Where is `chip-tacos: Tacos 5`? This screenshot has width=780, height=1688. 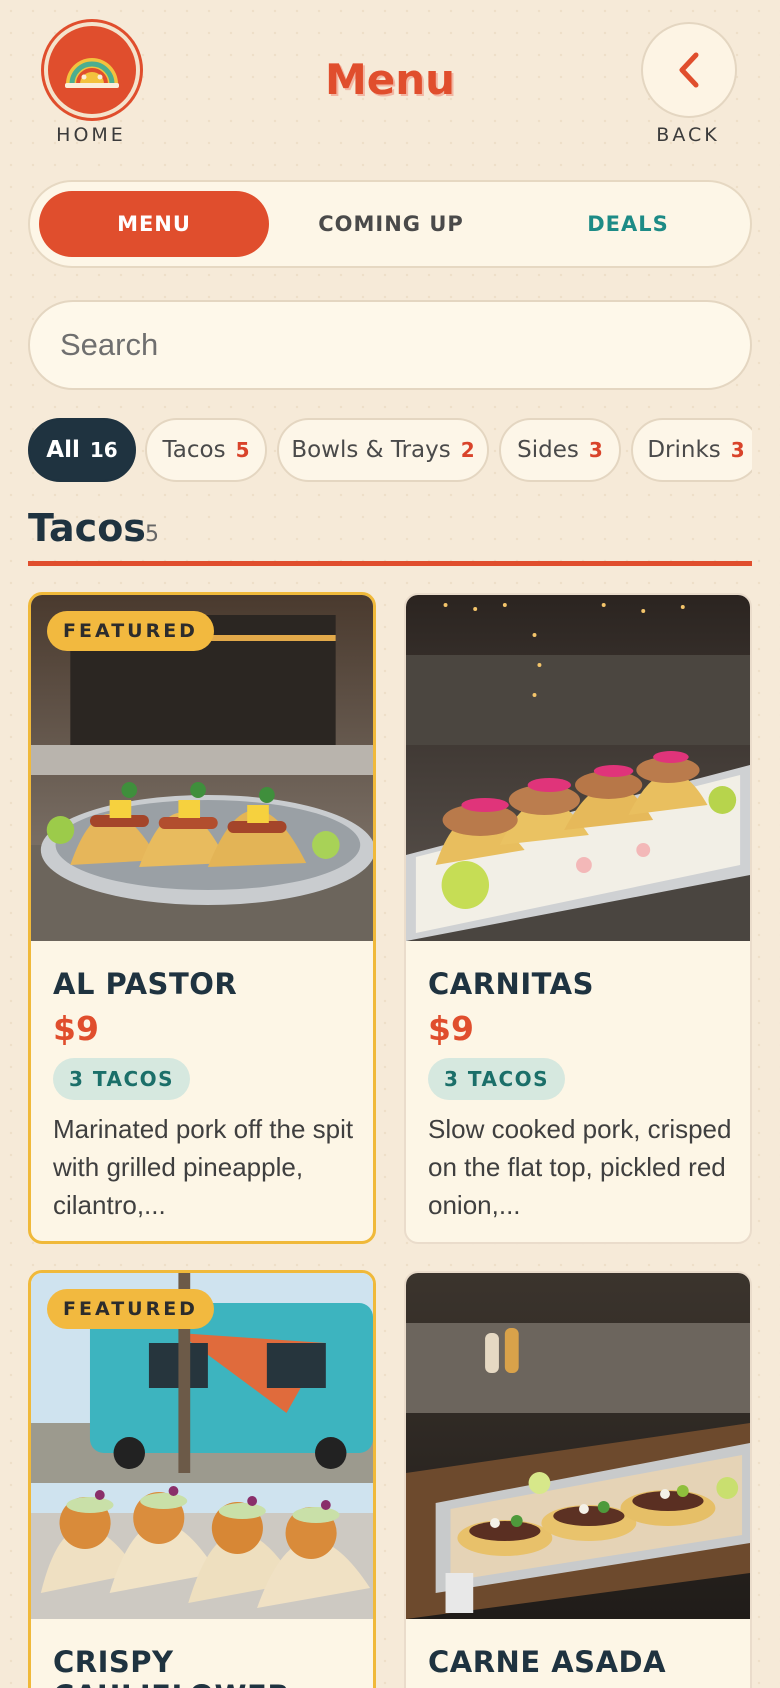
chip-tacos: Tacos 5 is located at coordinates (206, 450).